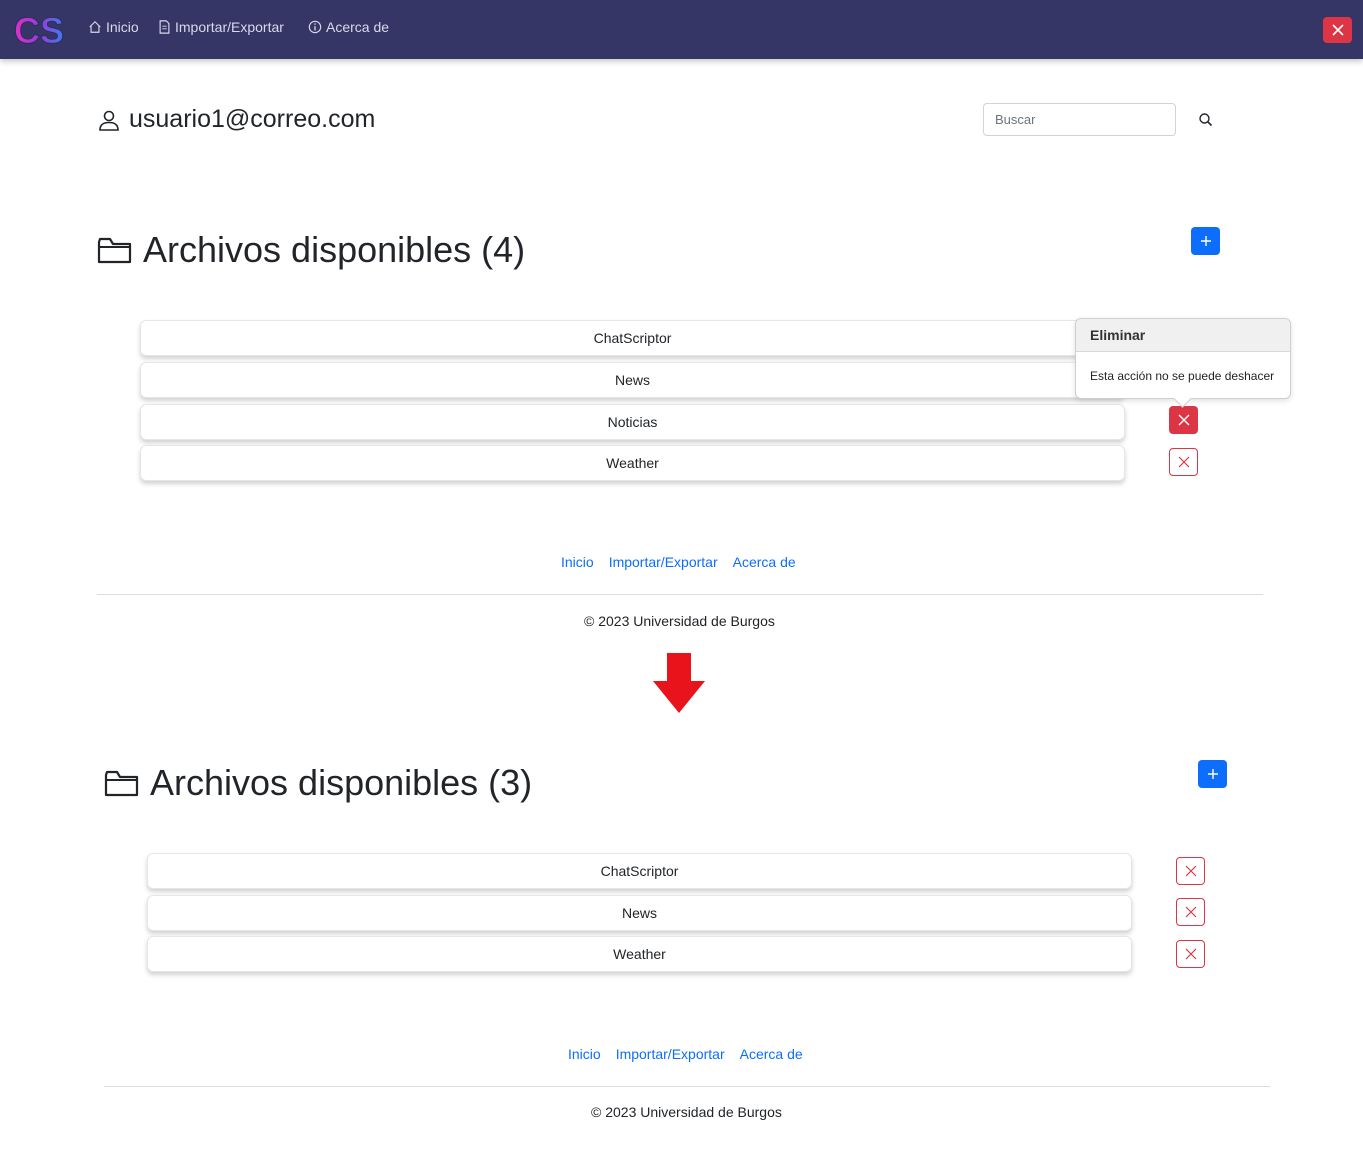 Image resolution: width=1363 pixels, height=1162 pixels. I want to click on page-title: Archivos disponibles (4), so click(334, 249).